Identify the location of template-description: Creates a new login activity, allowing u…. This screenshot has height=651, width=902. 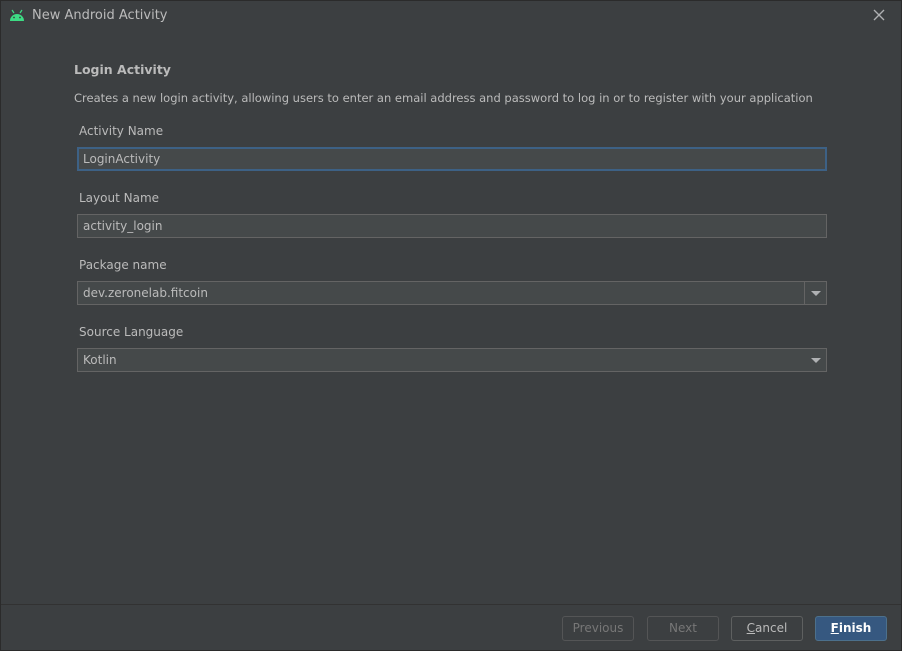
(443, 98).